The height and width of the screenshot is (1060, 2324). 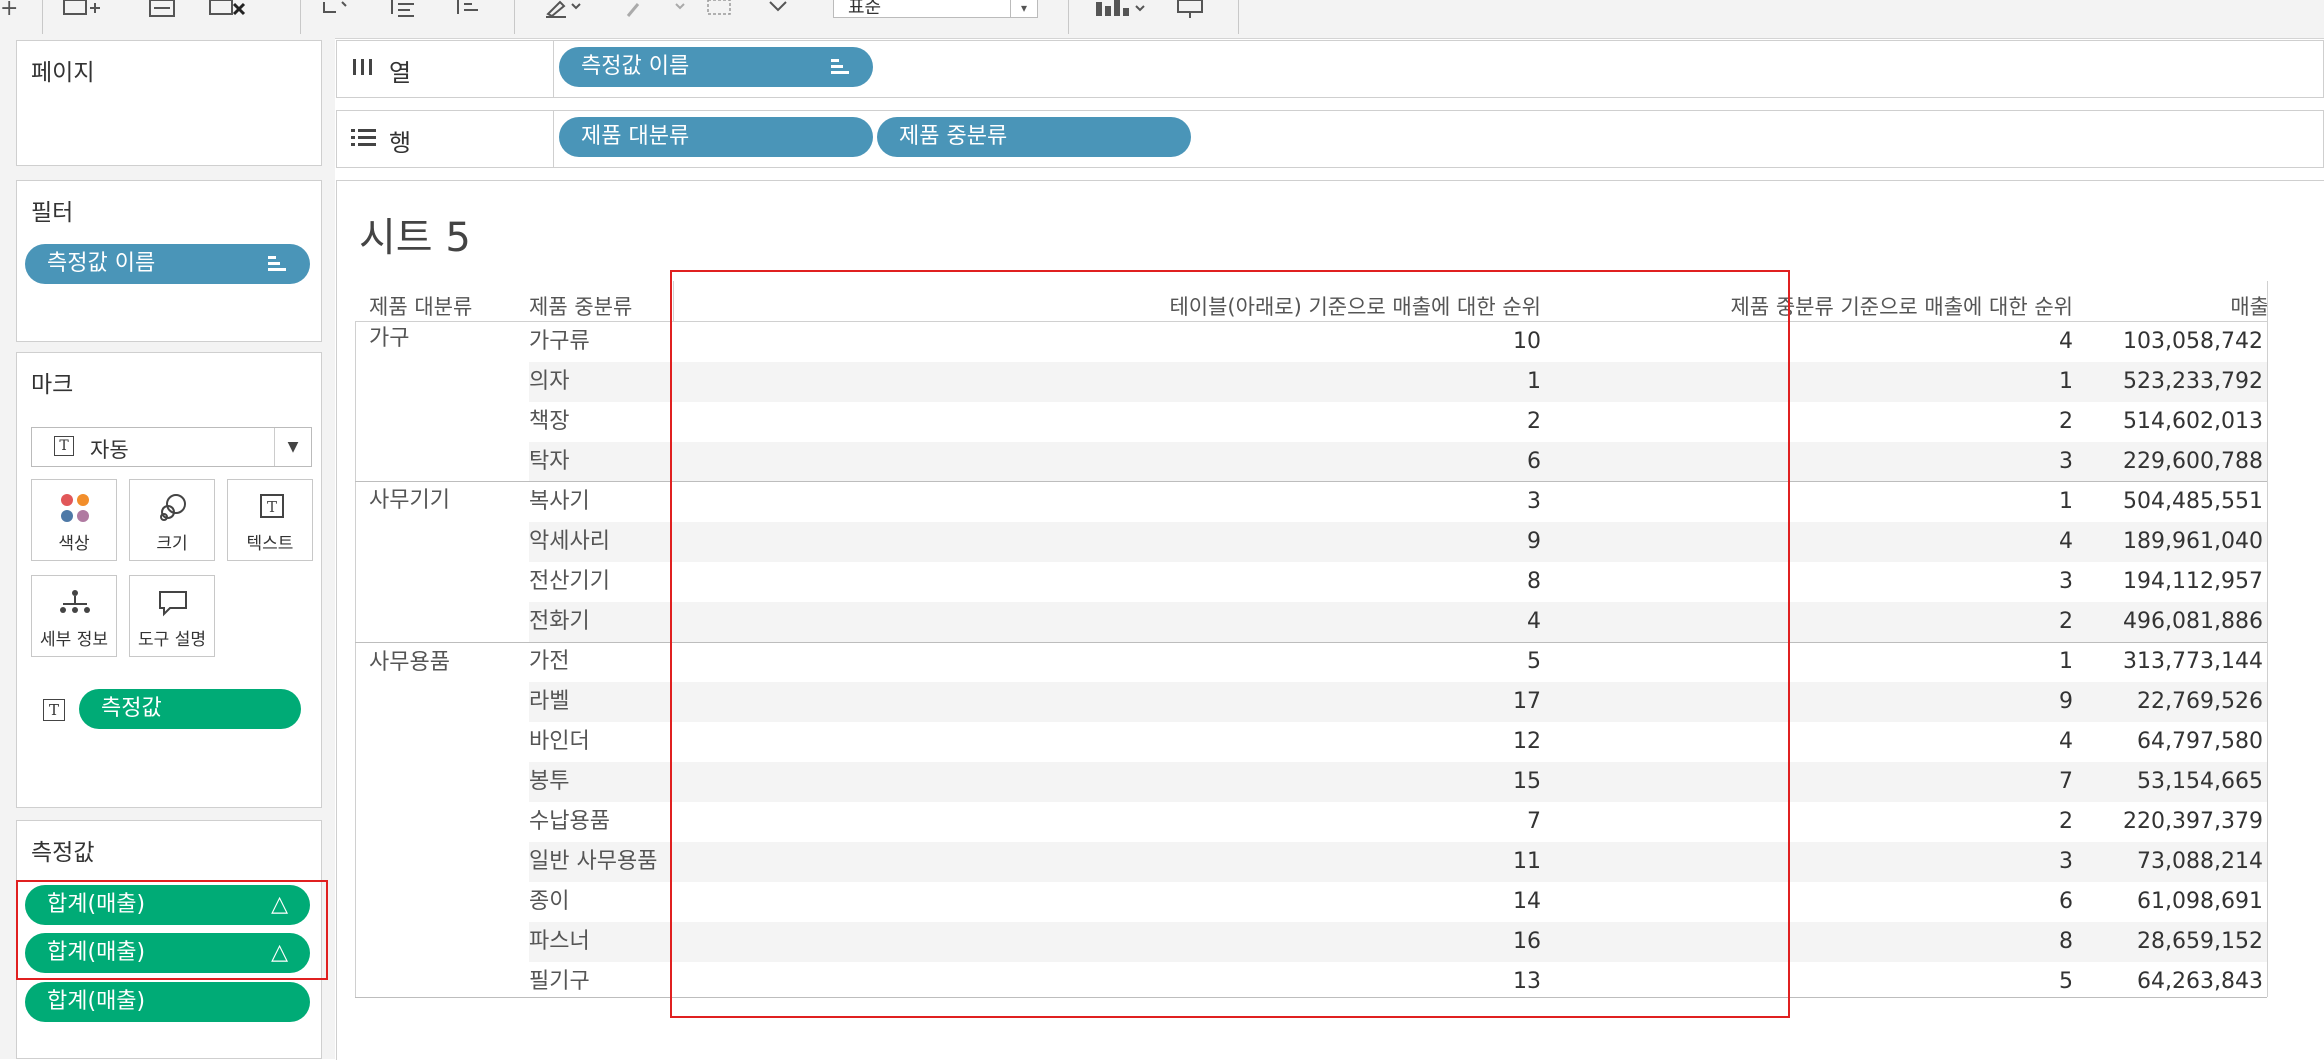 I want to click on mark-type-value: 자동, so click(x=109, y=450).